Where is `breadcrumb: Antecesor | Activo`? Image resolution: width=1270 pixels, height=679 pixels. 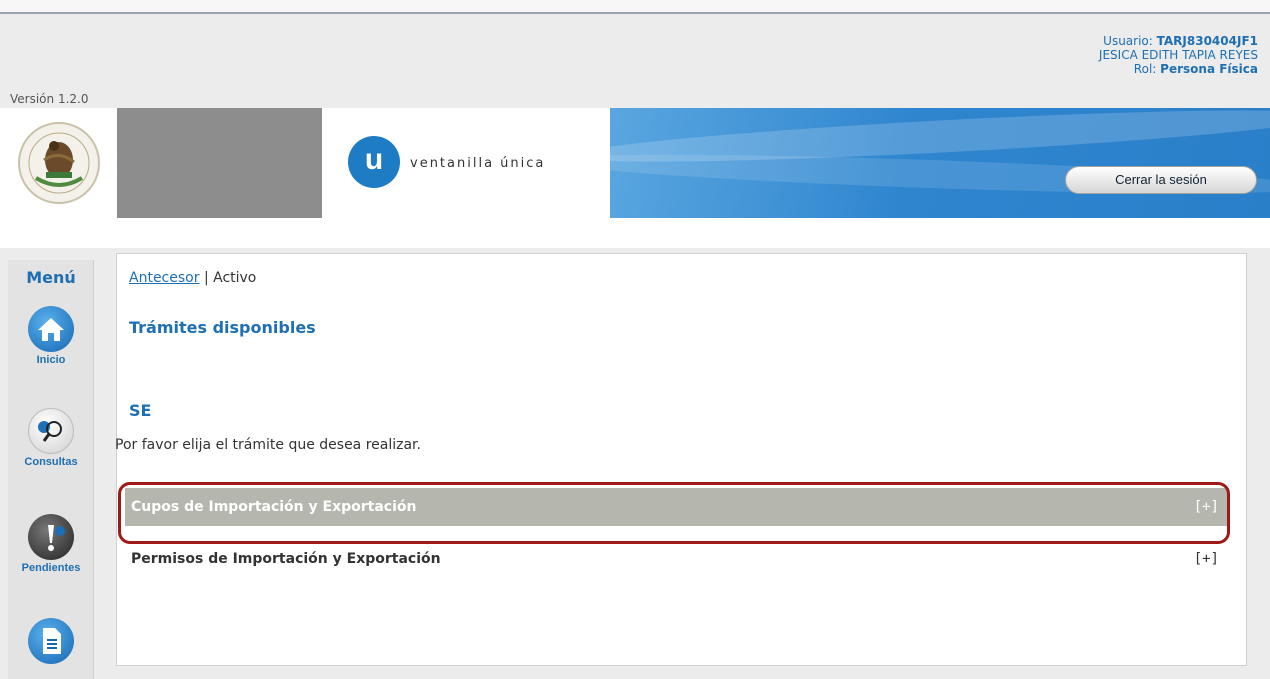
breadcrumb: Antecesor | Activo is located at coordinates (192, 278).